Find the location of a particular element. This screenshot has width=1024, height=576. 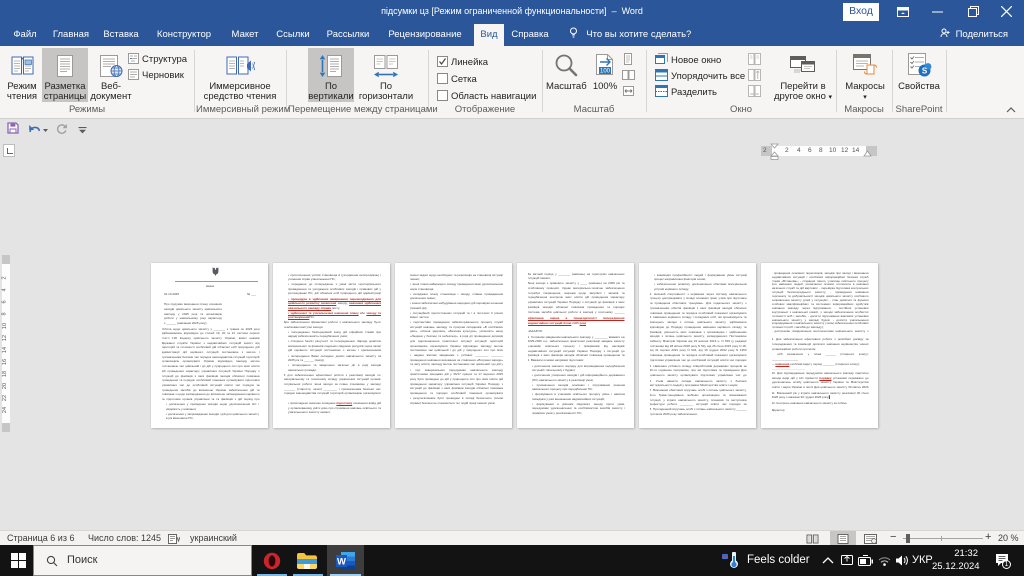

svg-text: W is located at coordinates (341, 562).